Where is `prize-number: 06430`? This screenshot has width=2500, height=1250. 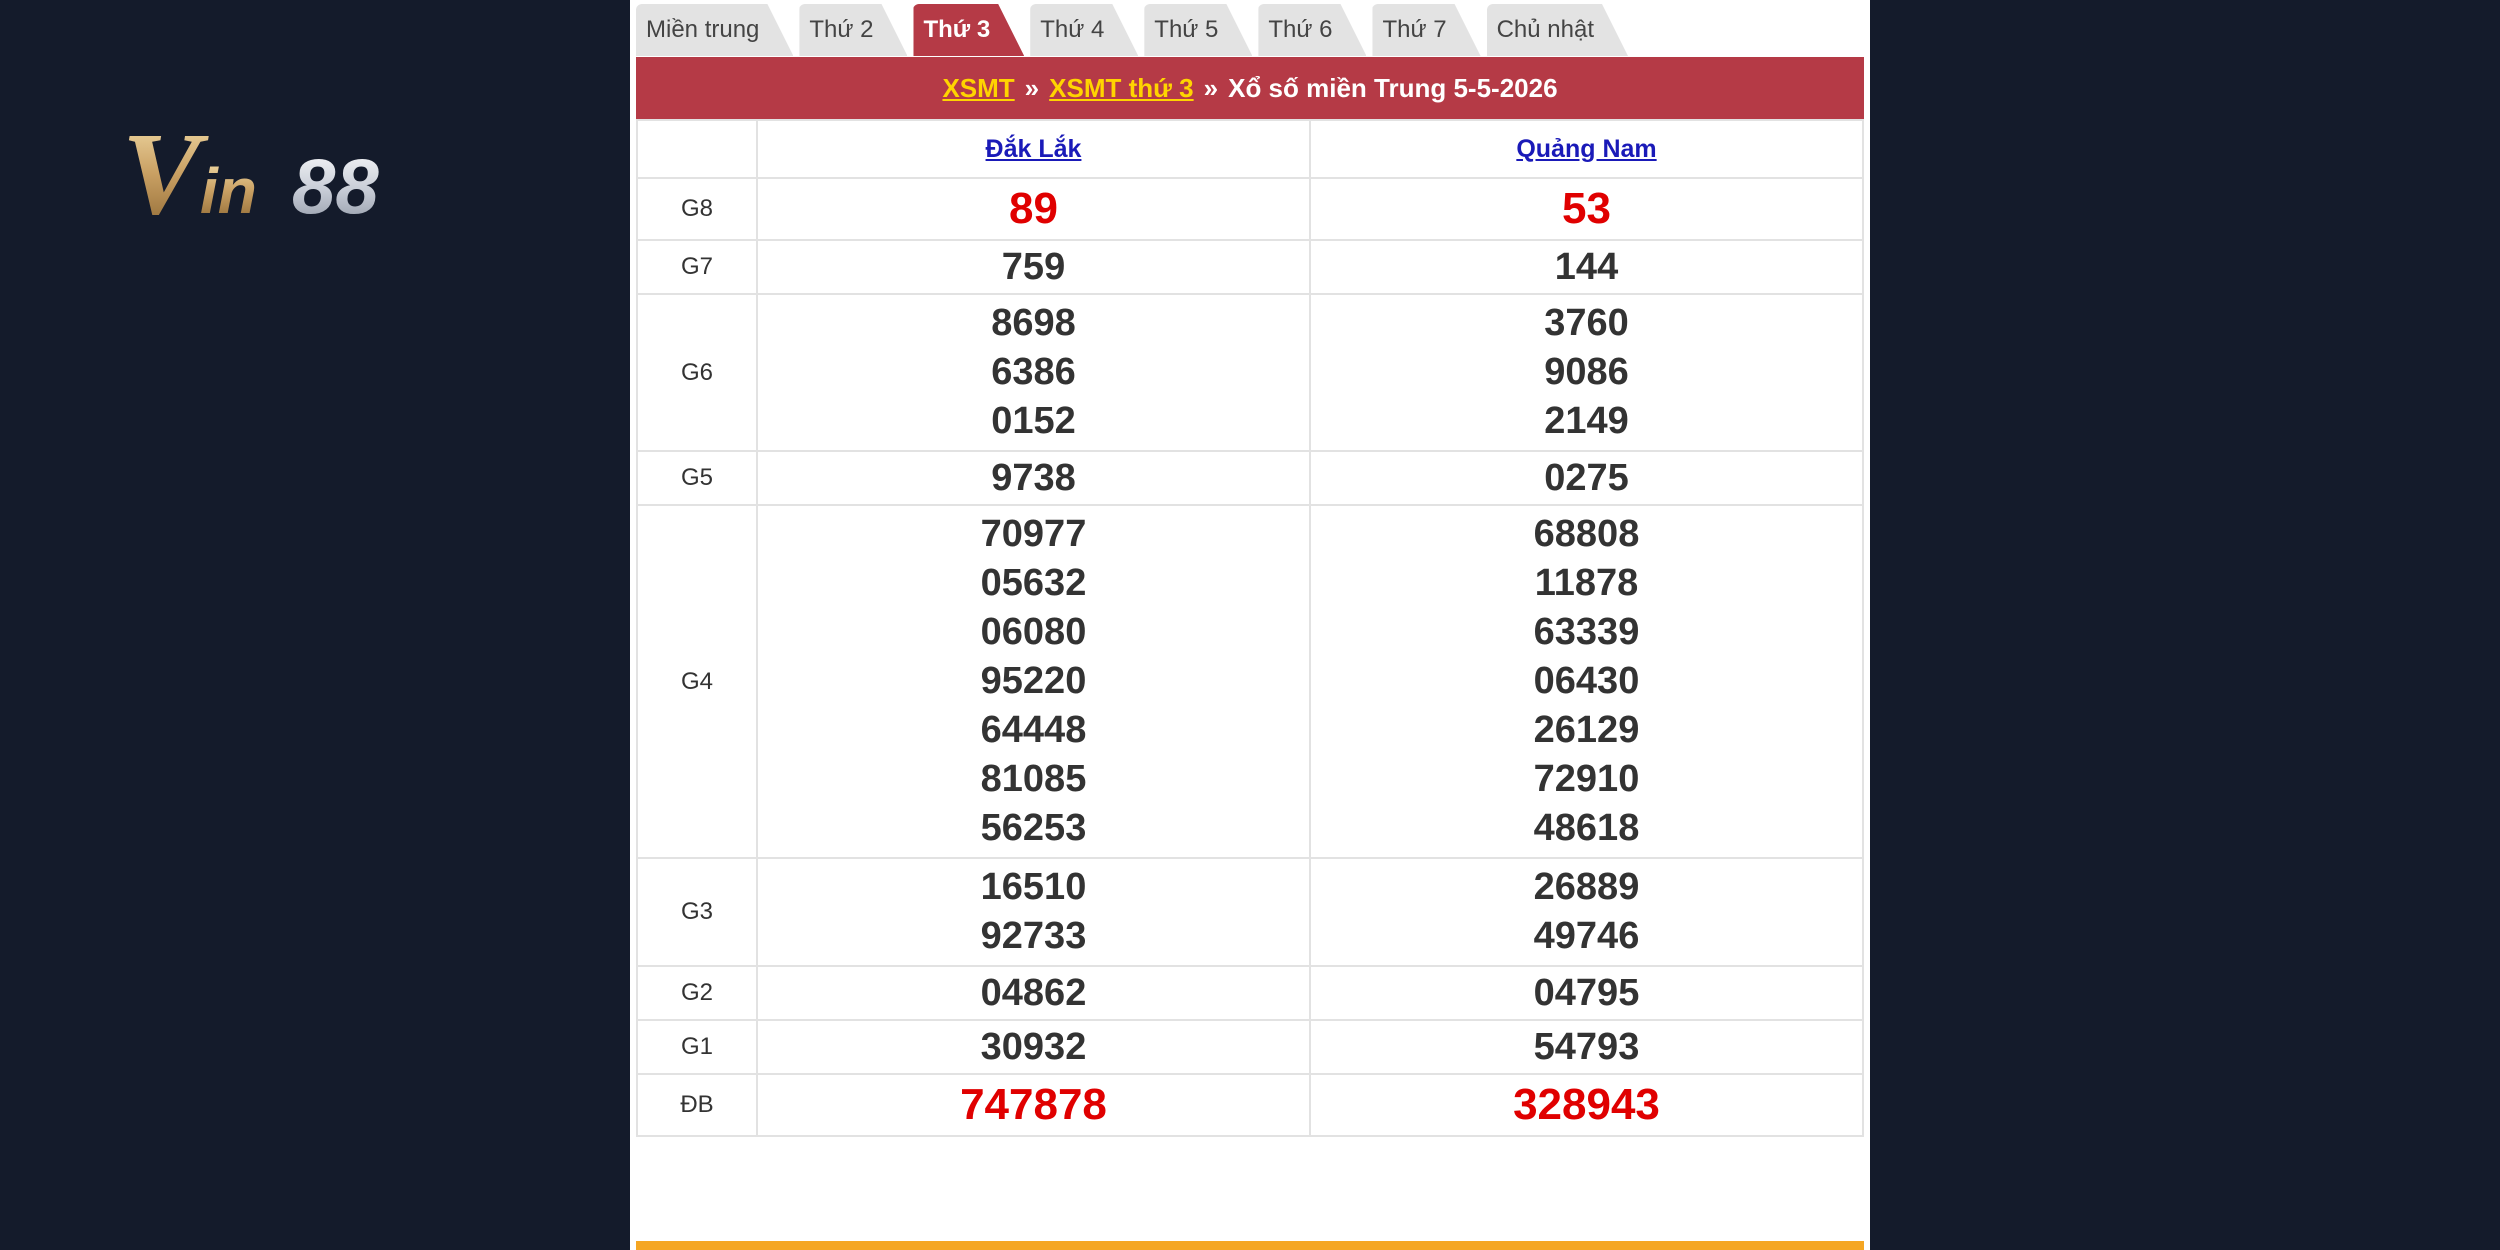 prize-number: 06430 is located at coordinates (1586, 681).